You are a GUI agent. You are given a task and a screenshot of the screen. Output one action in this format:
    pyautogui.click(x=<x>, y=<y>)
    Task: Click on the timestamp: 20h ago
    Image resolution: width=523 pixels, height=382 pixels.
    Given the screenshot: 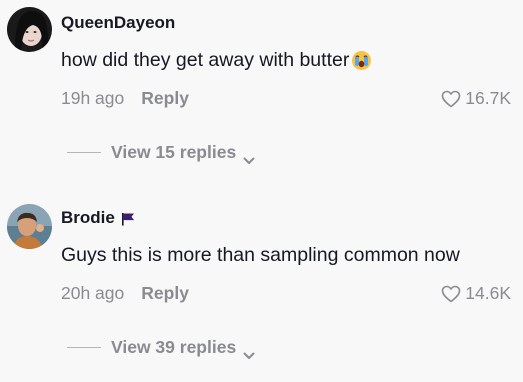 What is the action you would take?
    pyautogui.click(x=93, y=293)
    